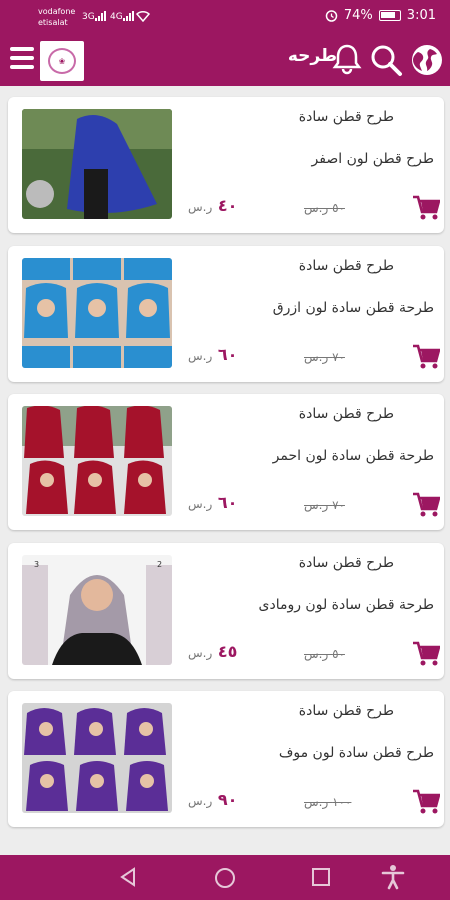 This screenshot has width=450, height=900. I want to click on accessibility-icon, so click(393, 877).